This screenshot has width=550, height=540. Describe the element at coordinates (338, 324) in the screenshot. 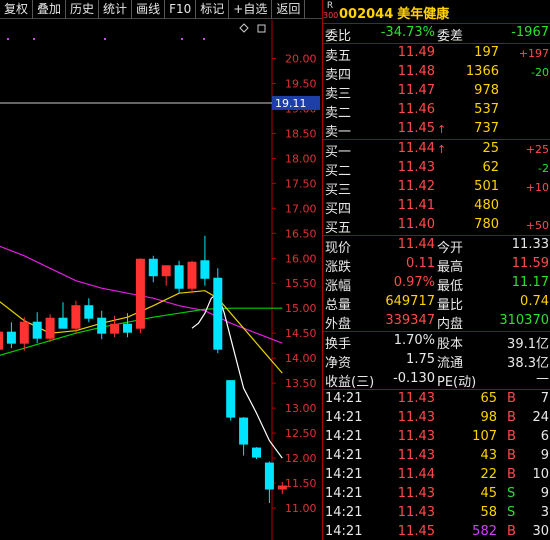

I see `quote-label: 外盘` at that location.